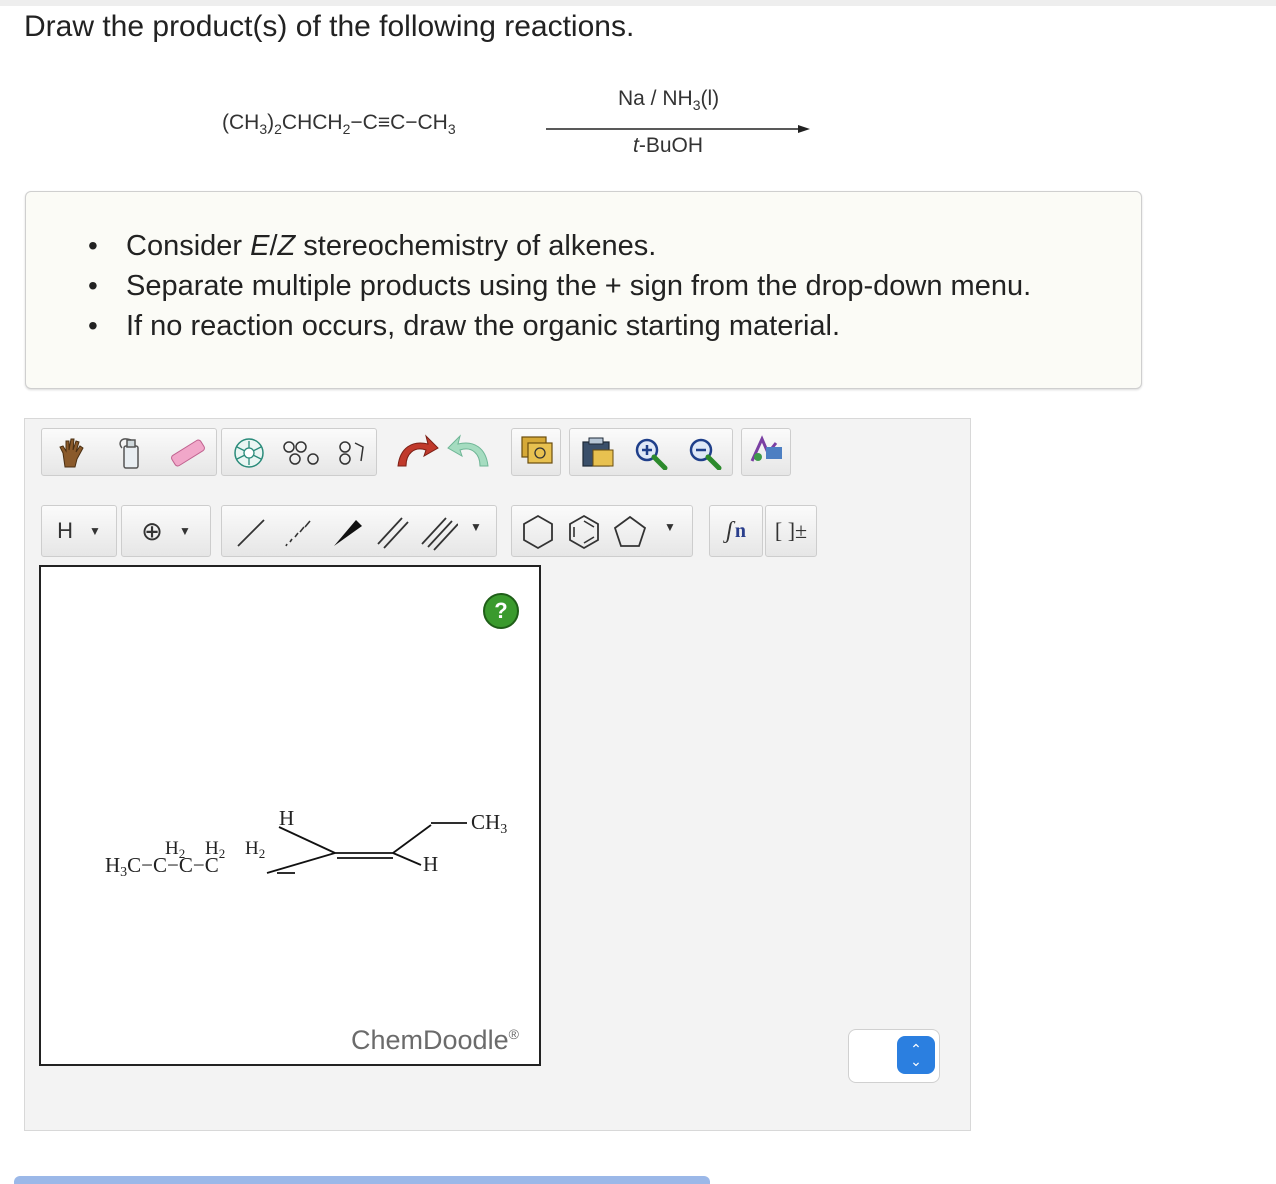 The width and height of the screenshot is (1276, 1184). Describe the element at coordinates (597, 453) in the screenshot. I see `paste-icon` at that location.